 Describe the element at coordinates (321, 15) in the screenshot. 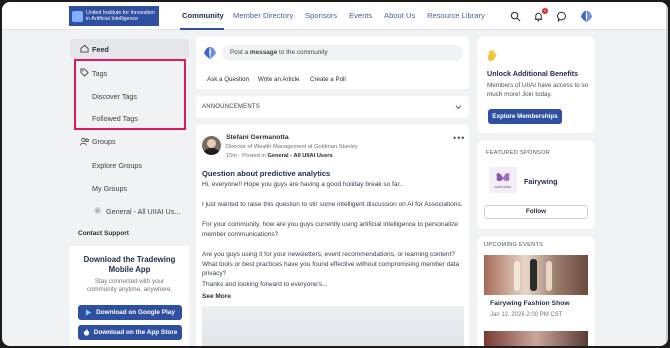

I see `tab-sponsors: Sponsors` at that location.